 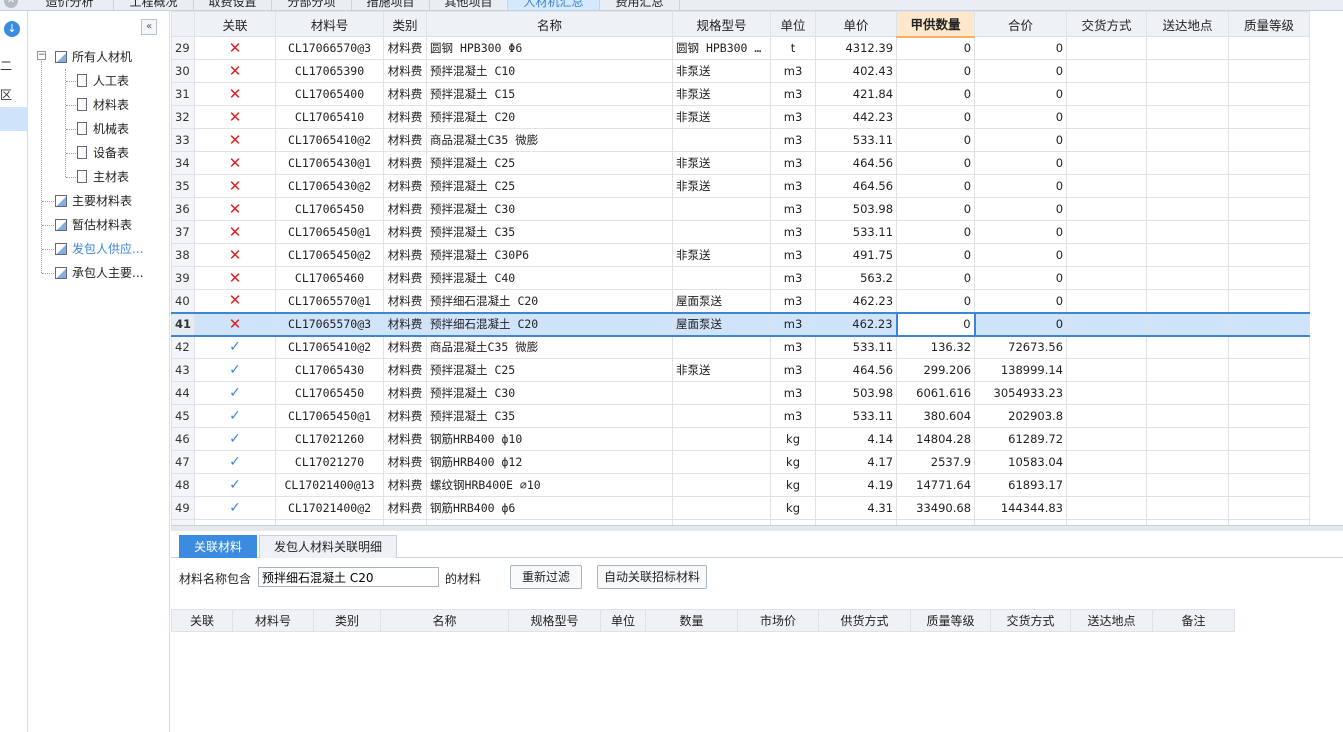 What do you see at coordinates (856, 278) in the screenshot?
I see `price-cell: 563.2` at bounding box center [856, 278].